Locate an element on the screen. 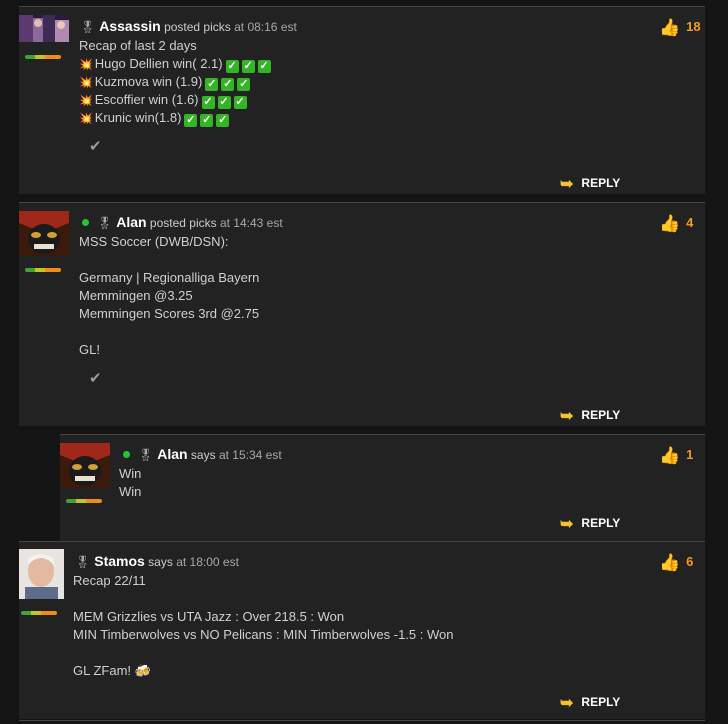 The height and width of the screenshot is (724, 728). post-body: Win Win is located at coordinates (130, 483).